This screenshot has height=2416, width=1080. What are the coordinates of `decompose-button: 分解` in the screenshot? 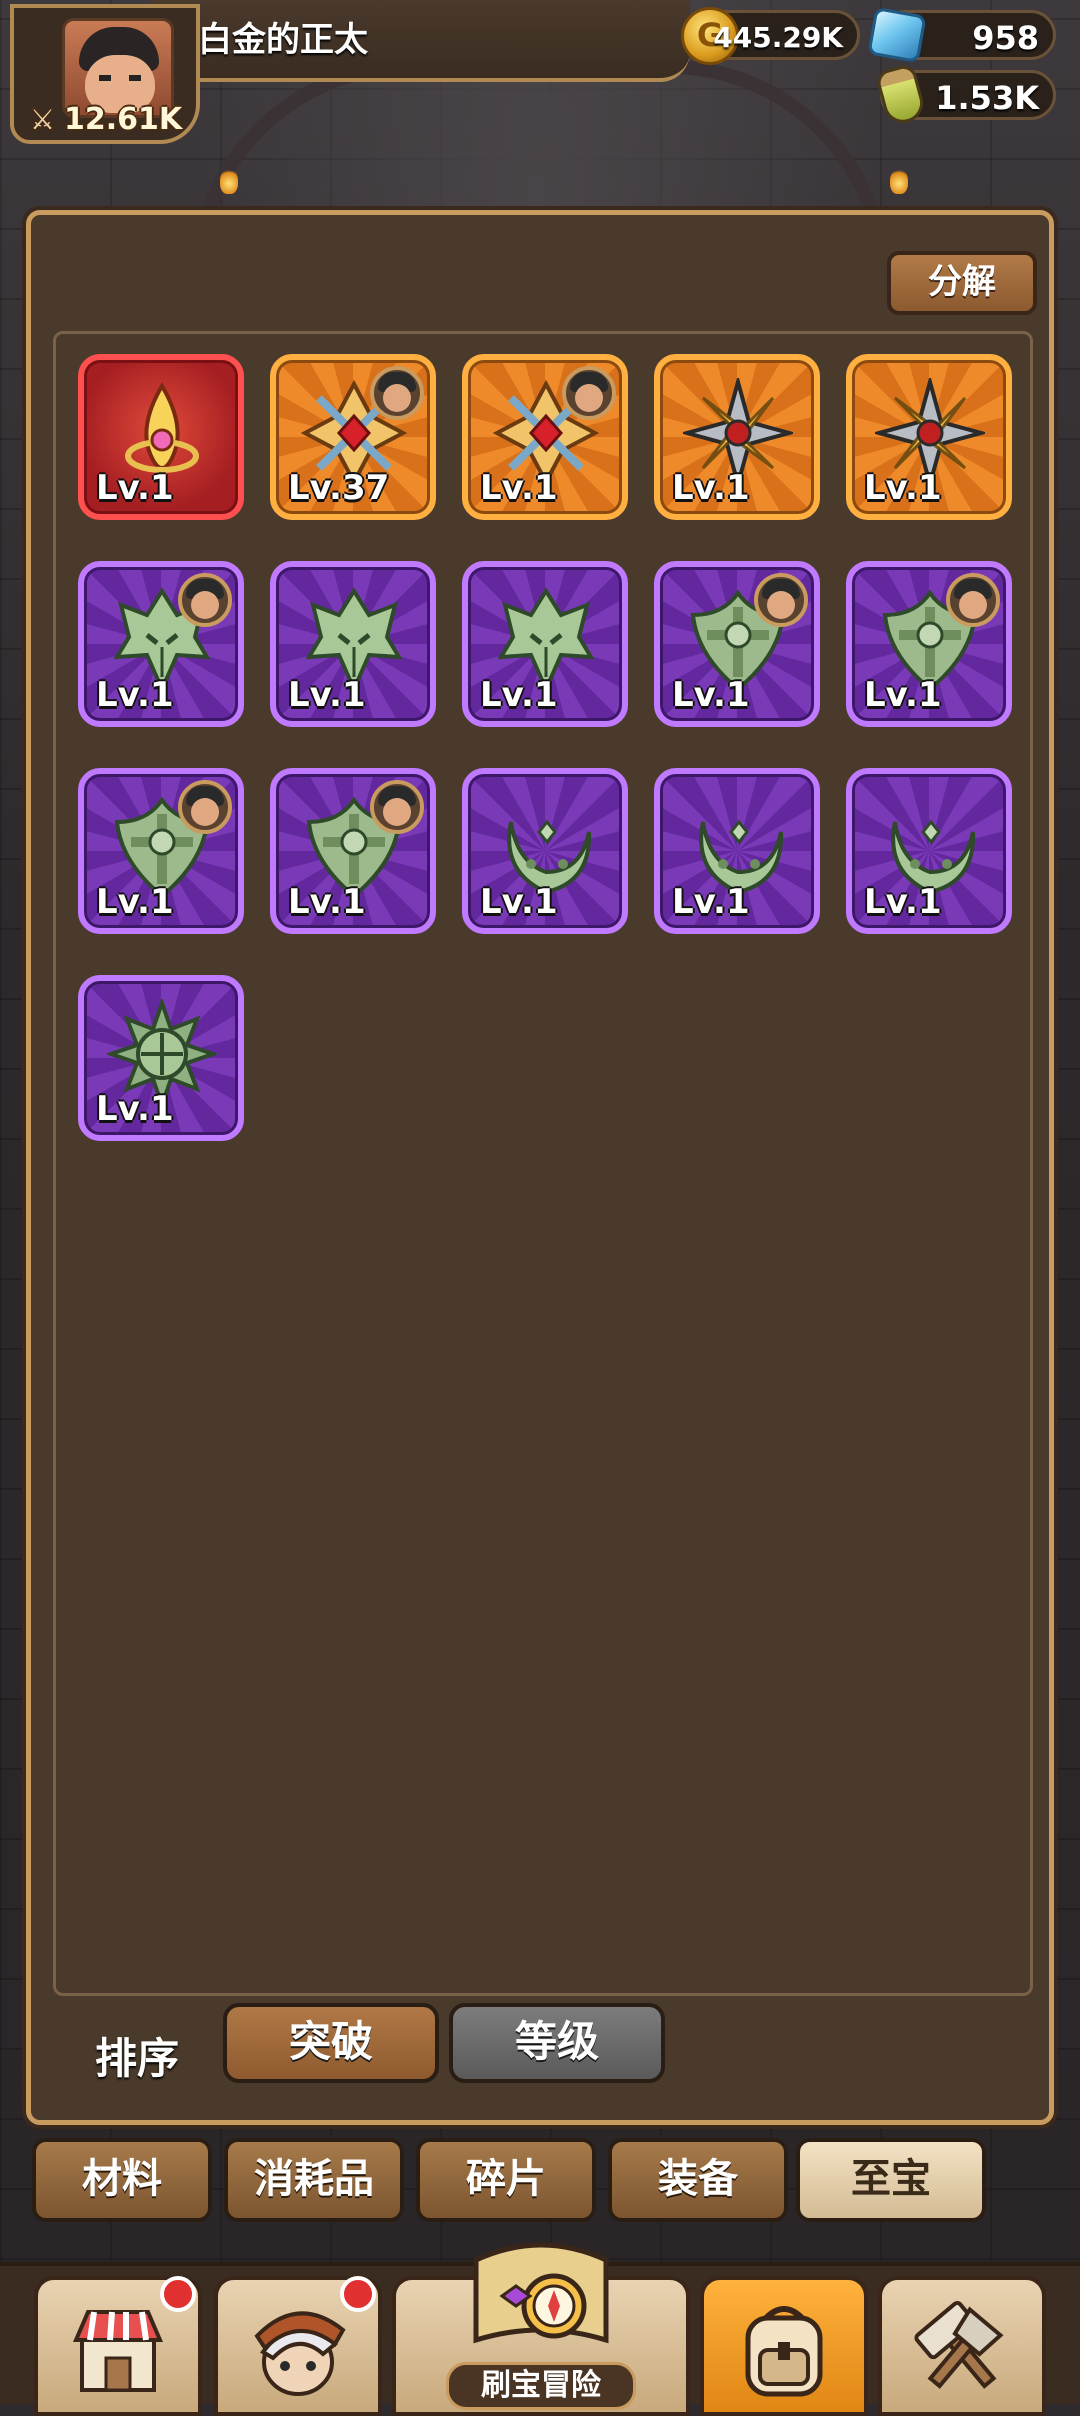 It's located at (962, 283).